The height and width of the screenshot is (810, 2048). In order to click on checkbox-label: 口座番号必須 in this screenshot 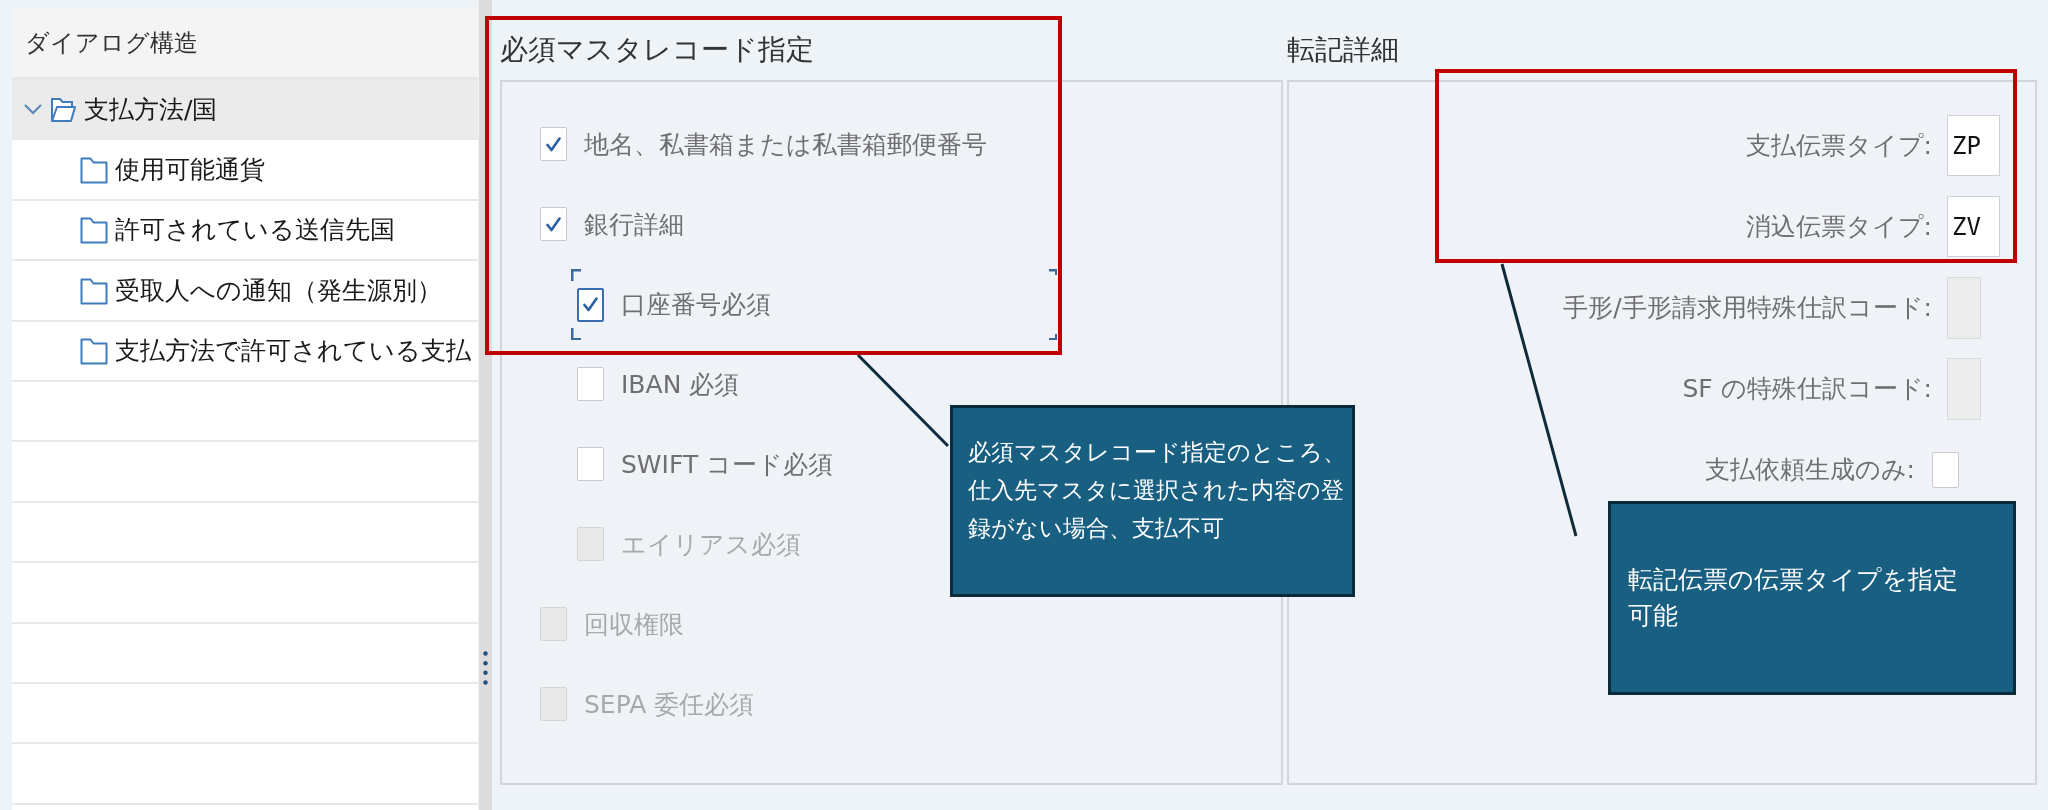, I will do `click(696, 305)`.